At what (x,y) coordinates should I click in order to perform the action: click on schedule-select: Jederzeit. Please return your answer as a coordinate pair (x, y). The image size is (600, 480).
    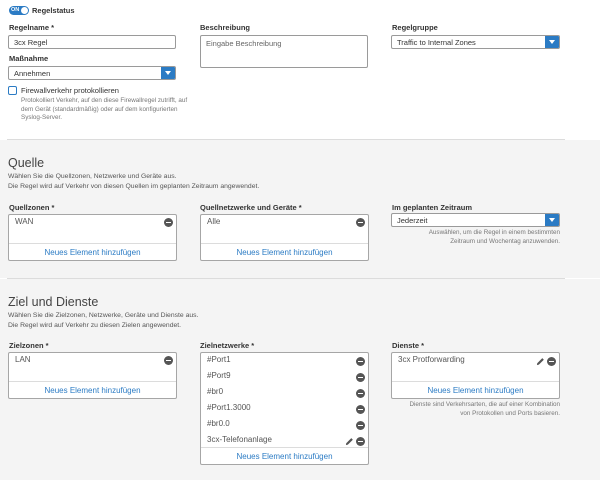
    Looking at the image, I should click on (475, 220).